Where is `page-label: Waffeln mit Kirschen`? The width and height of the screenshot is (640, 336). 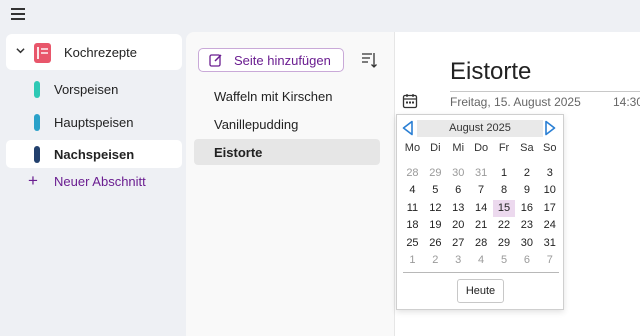 page-label: Waffeln mit Kirschen is located at coordinates (273, 96).